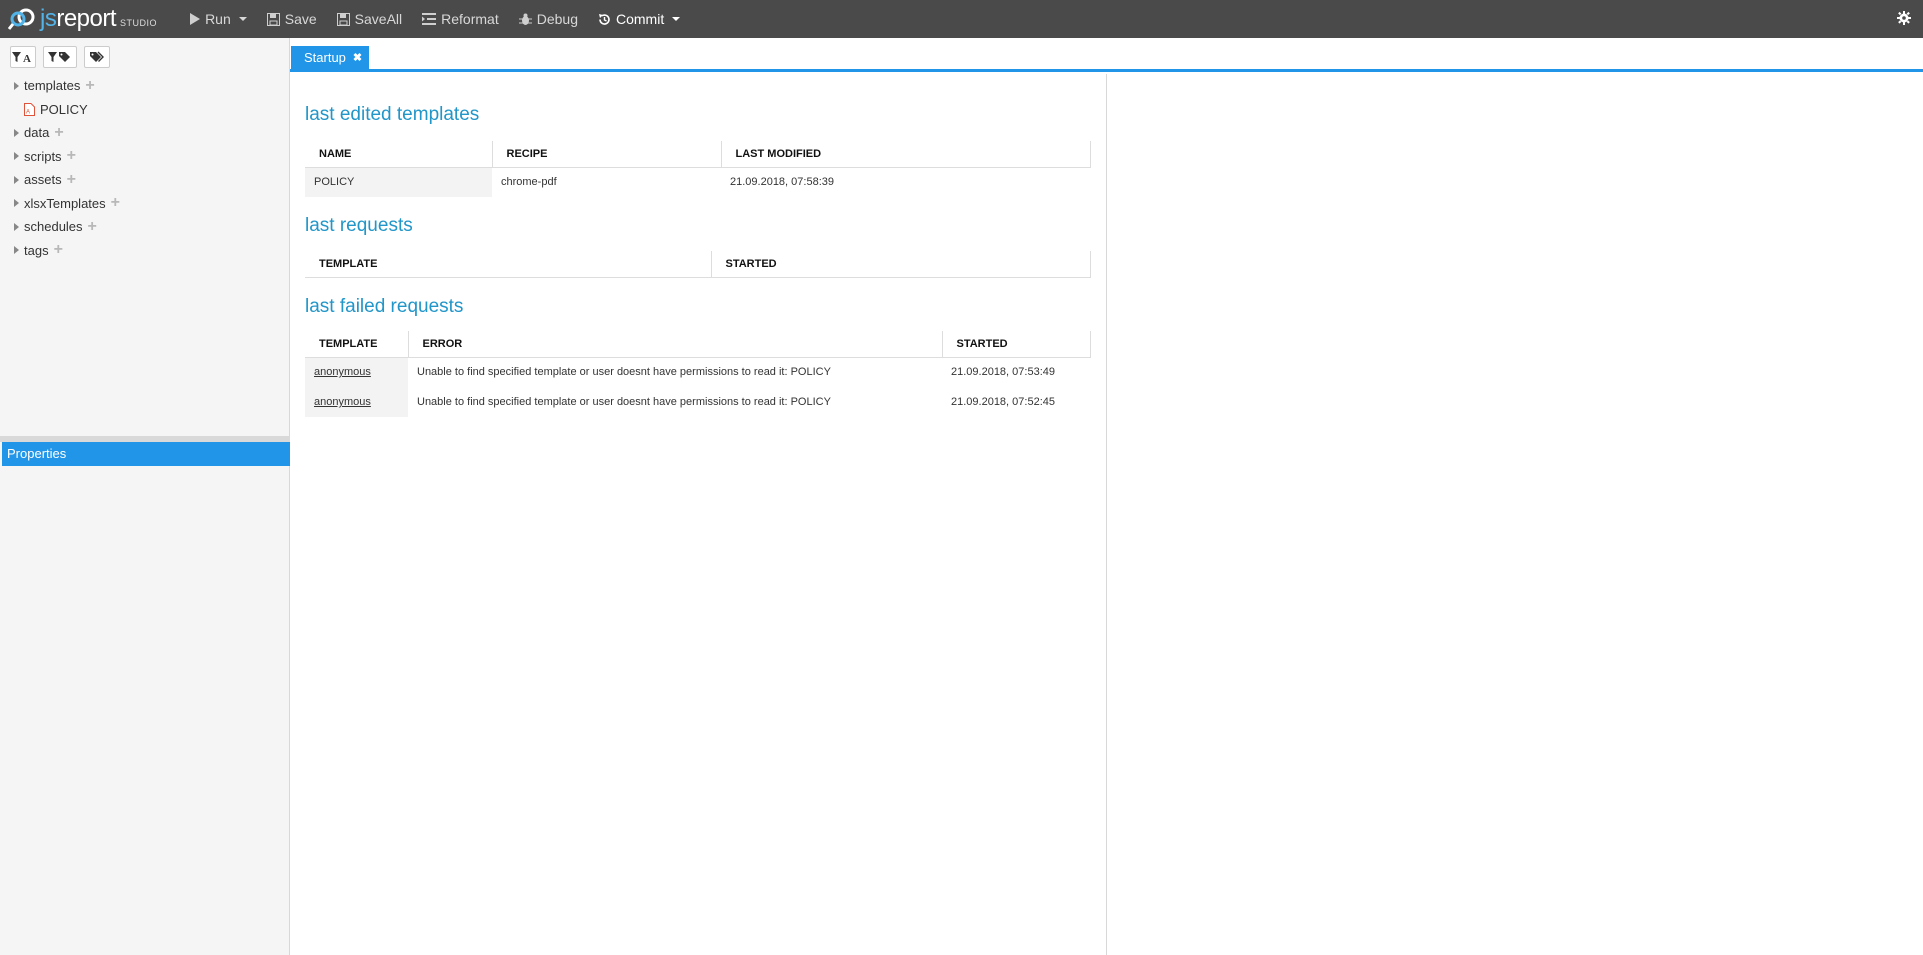  Describe the element at coordinates (1106, 55) in the screenshot. I see `tab-bar: Startup ✖` at that location.